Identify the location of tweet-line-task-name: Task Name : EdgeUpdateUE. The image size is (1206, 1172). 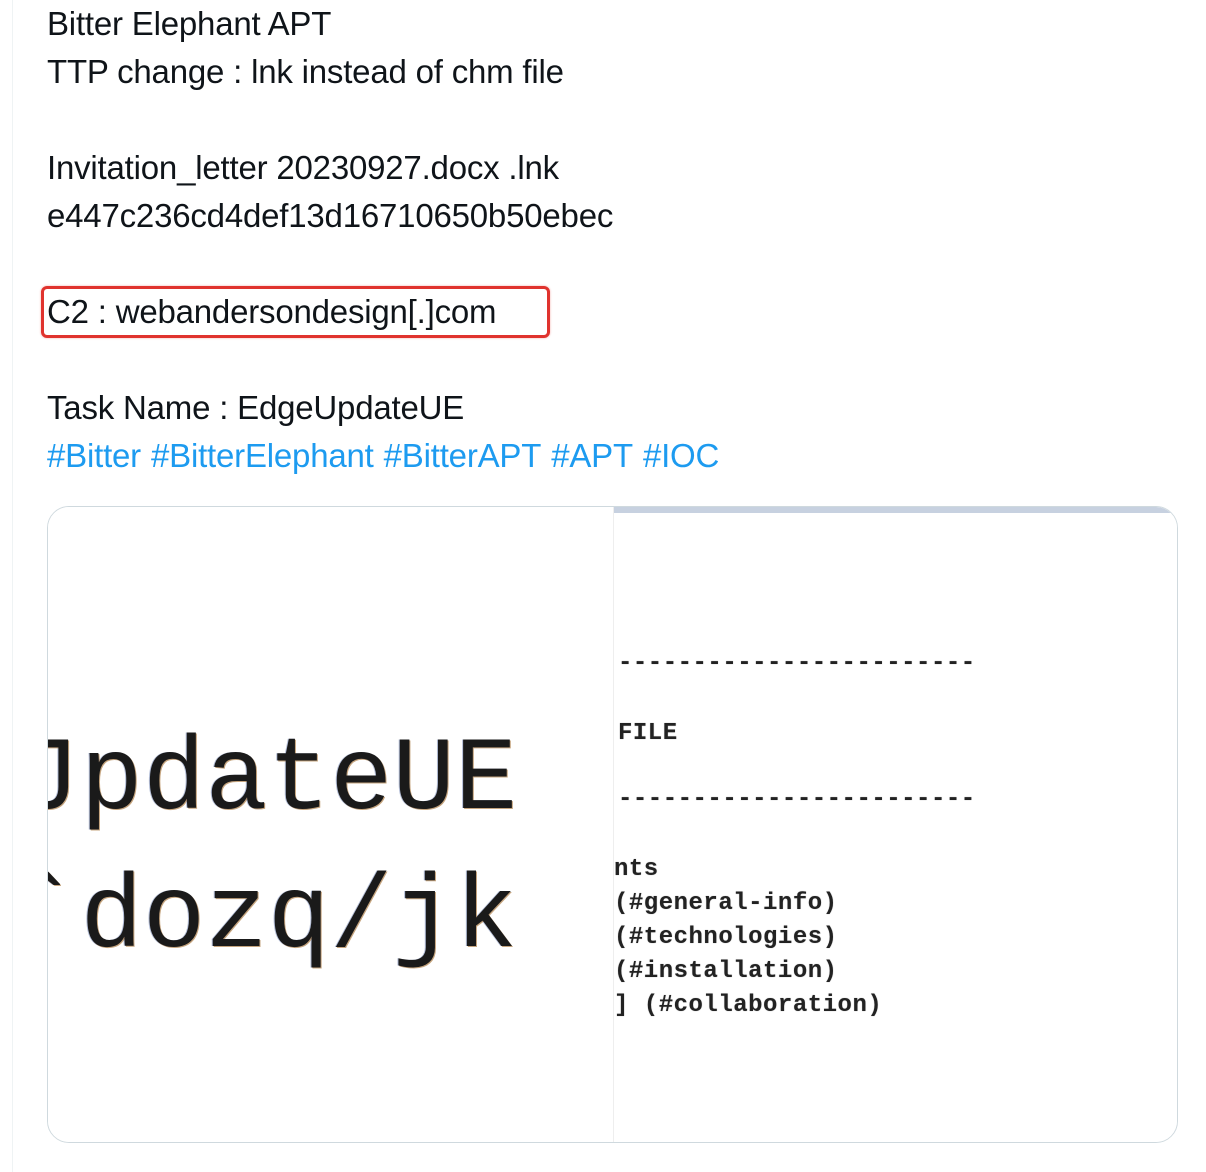
(256, 407).